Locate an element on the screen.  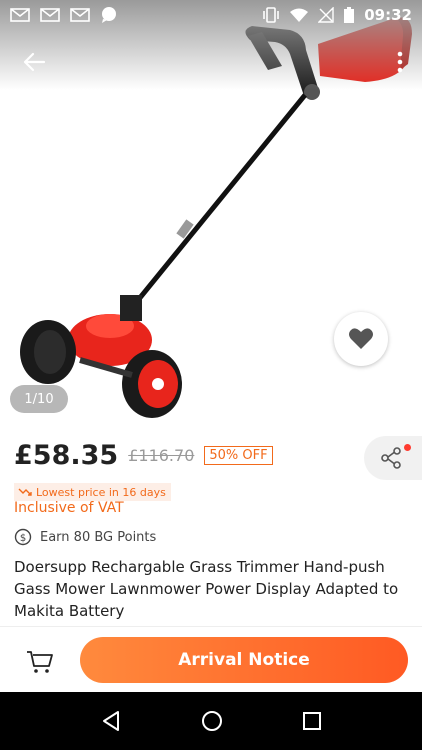
heart-icon is located at coordinates (361, 338).